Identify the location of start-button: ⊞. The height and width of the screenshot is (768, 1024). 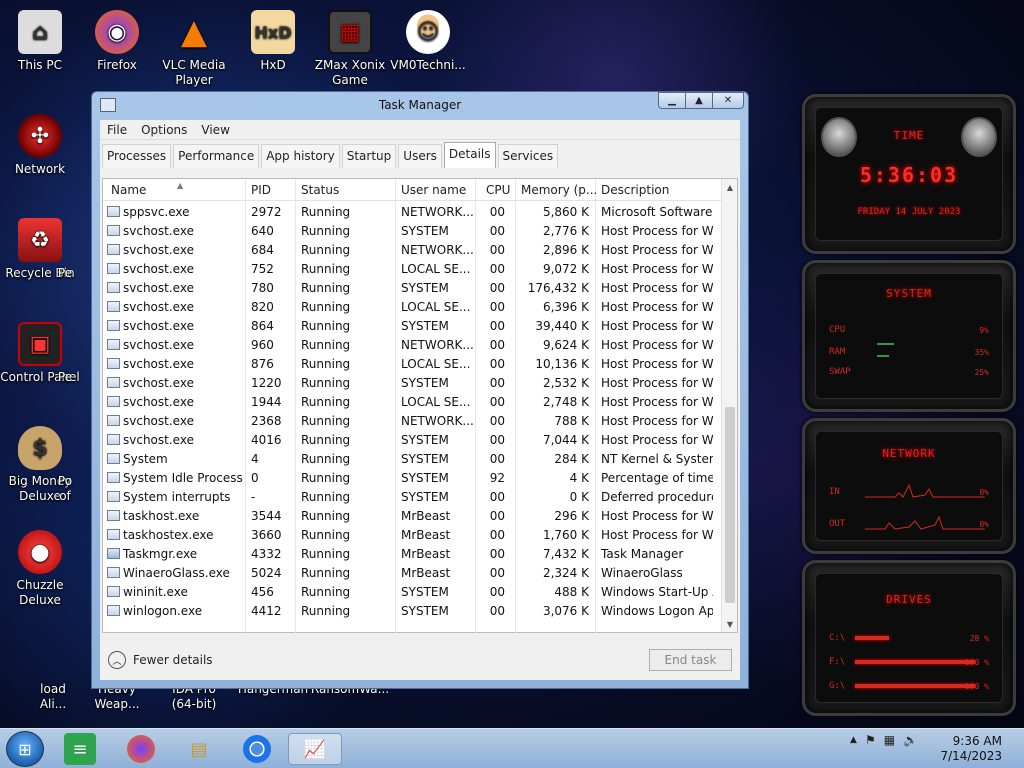
(25, 749).